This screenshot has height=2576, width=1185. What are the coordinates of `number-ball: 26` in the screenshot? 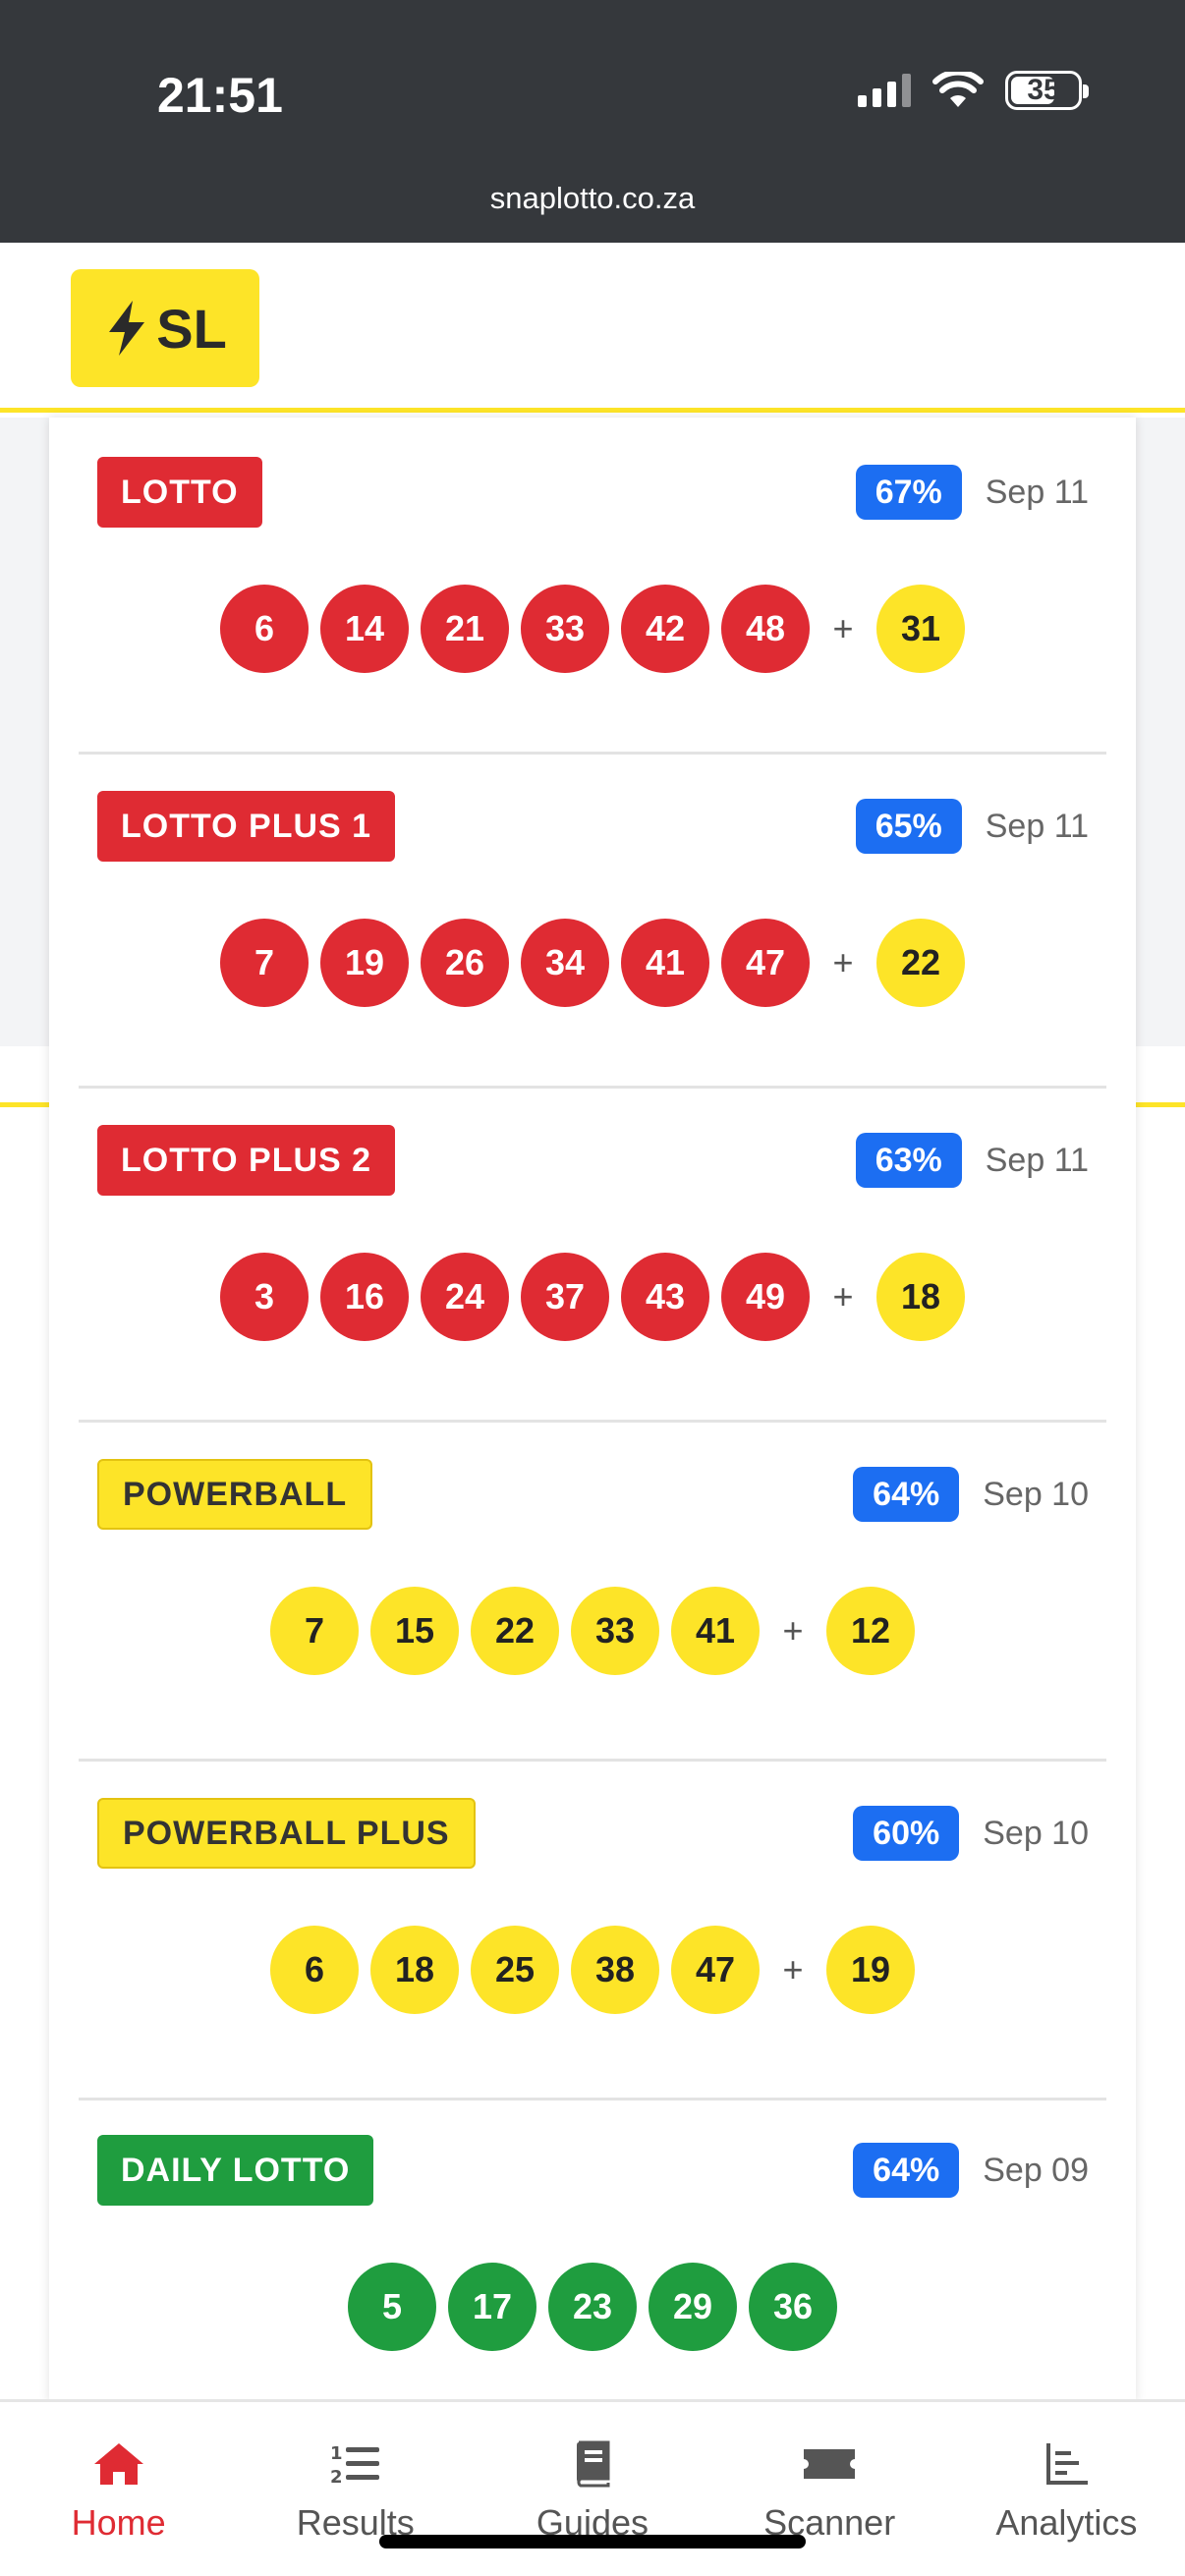 It's located at (465, 963).